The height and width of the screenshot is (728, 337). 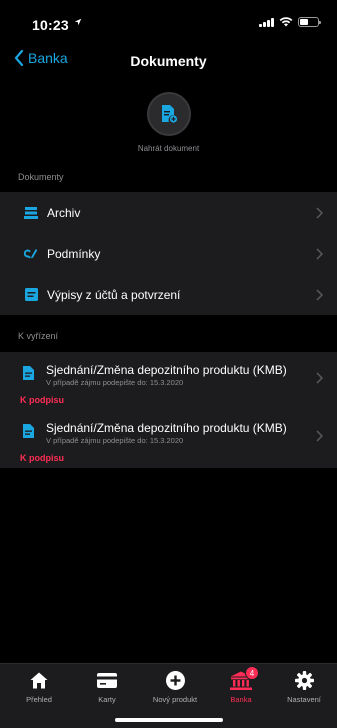 I want to click on status-time: 10:23, so click(x=50, y=25).